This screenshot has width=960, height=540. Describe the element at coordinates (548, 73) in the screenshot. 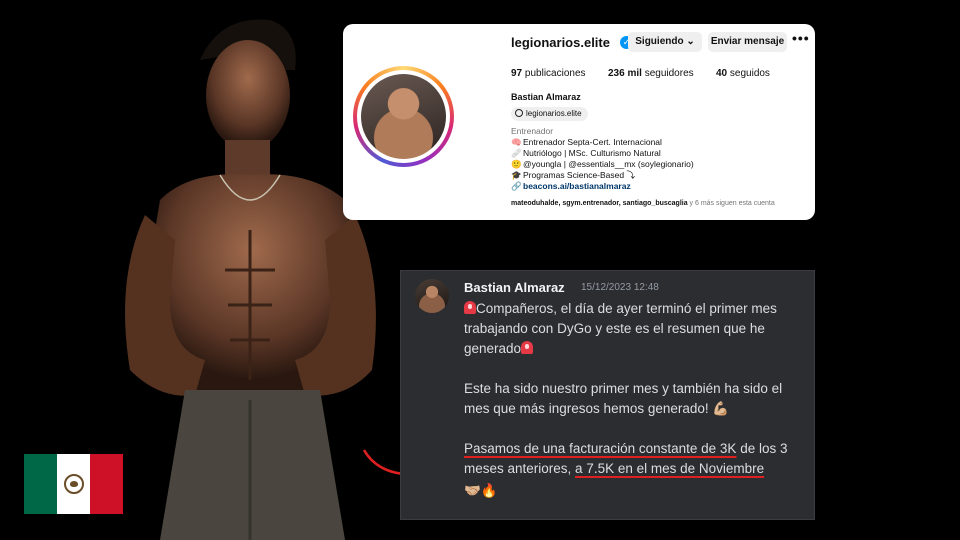

I see `posts-stat: 97 publicaciones` at that location.